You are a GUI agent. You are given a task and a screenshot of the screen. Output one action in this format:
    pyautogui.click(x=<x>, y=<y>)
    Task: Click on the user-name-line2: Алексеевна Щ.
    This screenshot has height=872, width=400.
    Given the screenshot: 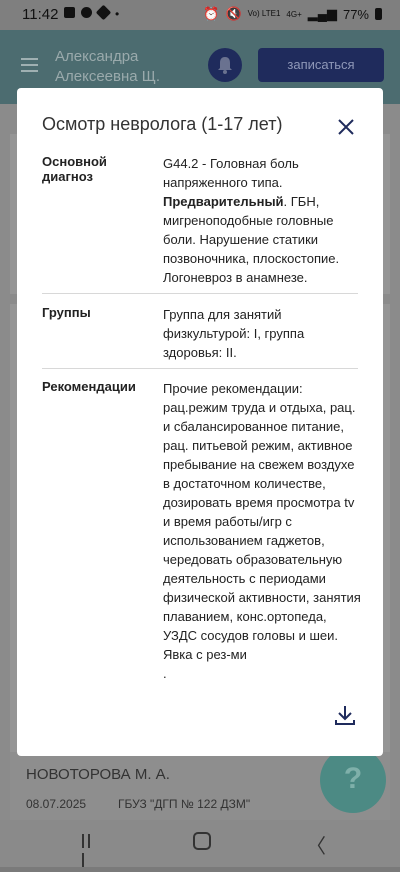 What is the action you would take?
    pyautogui.click(x=108, y=76)
    